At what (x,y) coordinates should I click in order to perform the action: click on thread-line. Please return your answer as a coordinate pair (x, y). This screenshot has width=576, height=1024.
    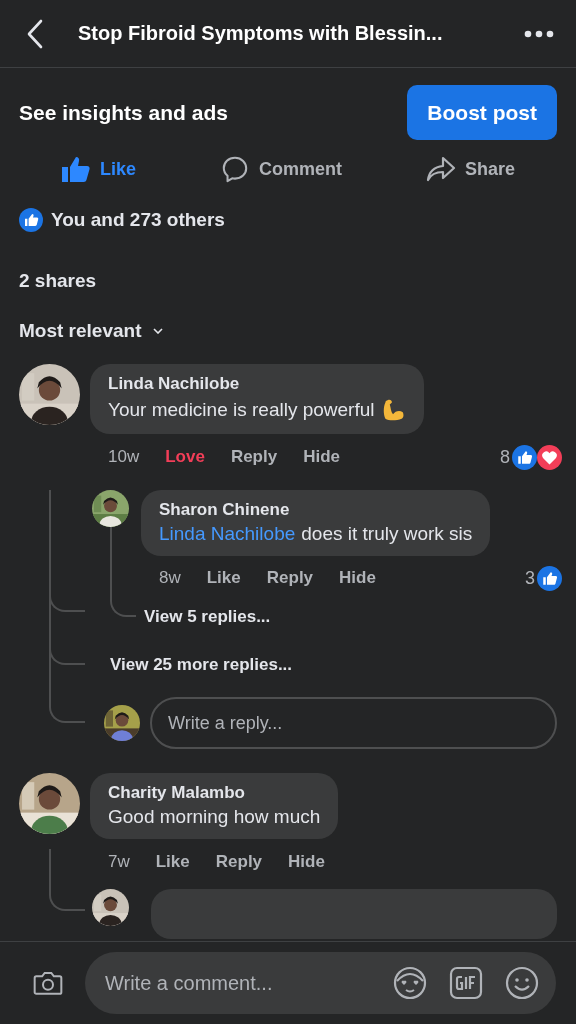
    Looking at the image, I should click on (67, 880).